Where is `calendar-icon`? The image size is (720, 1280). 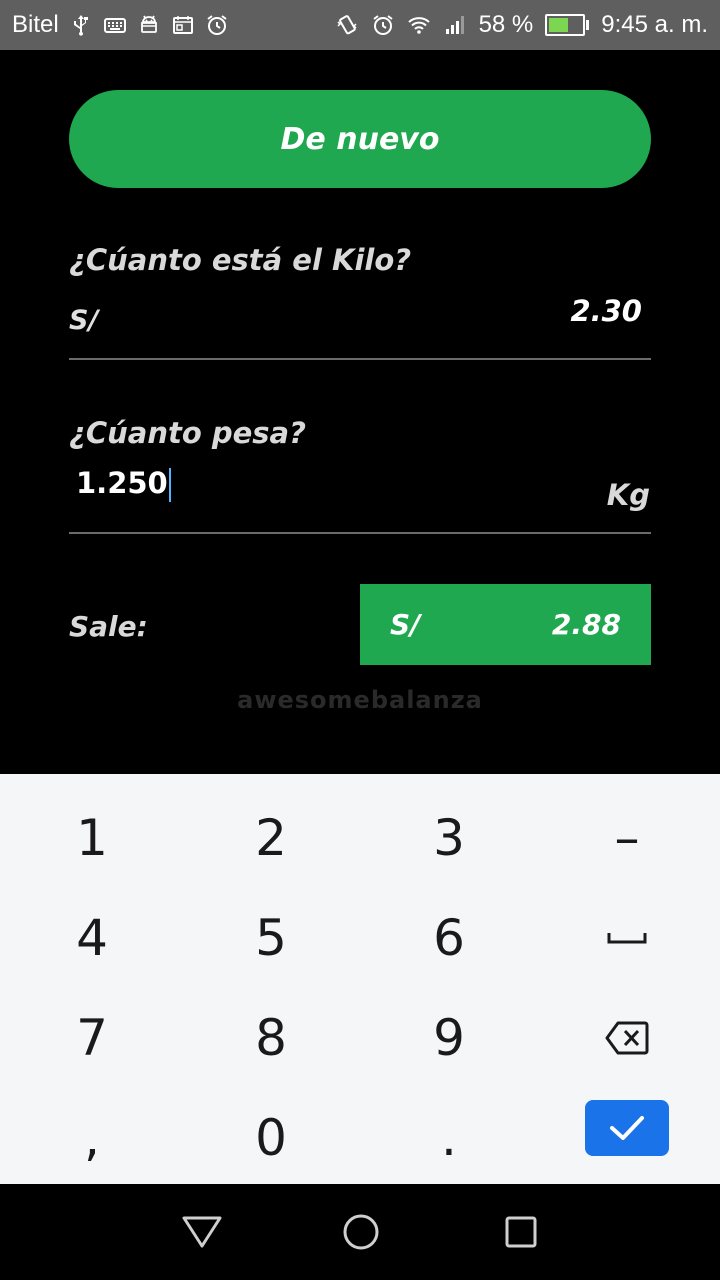
calendar-icon is located at coordinates (183, 25).